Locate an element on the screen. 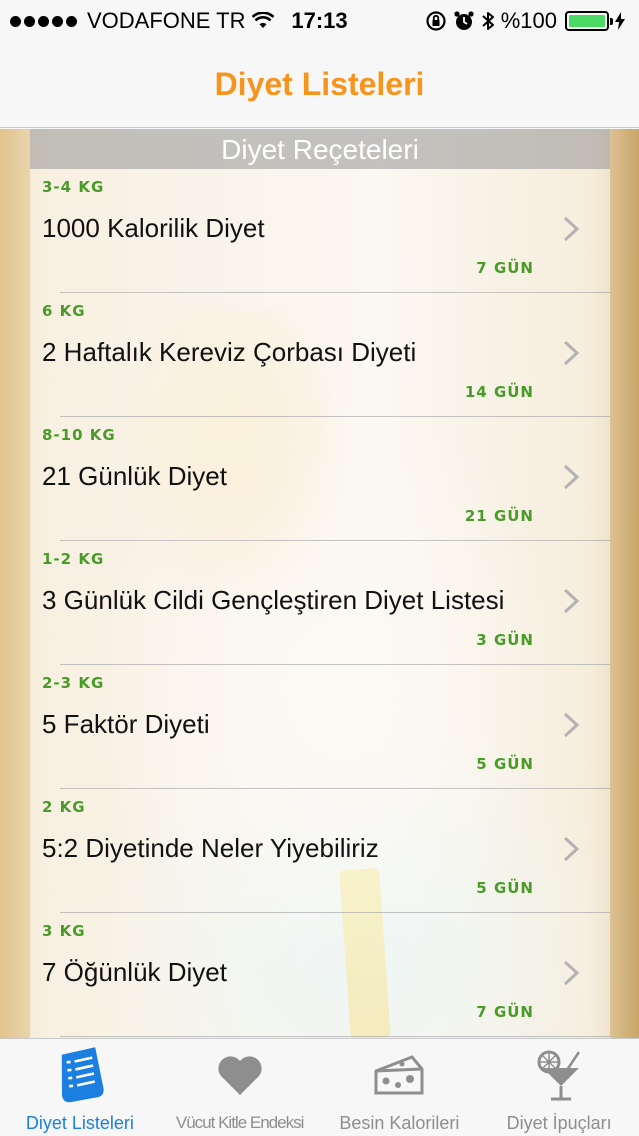  tab-label: Diyet Listeleri is located at coordinates (79, 1123).